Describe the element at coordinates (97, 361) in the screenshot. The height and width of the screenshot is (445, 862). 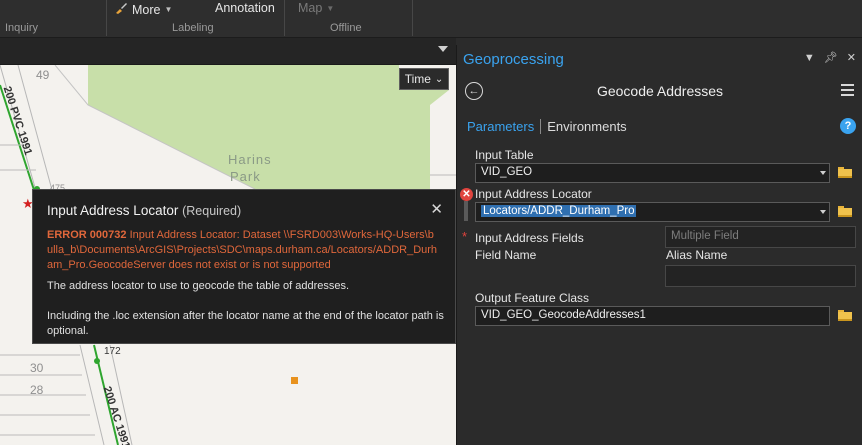
I see `road-node` at that location.